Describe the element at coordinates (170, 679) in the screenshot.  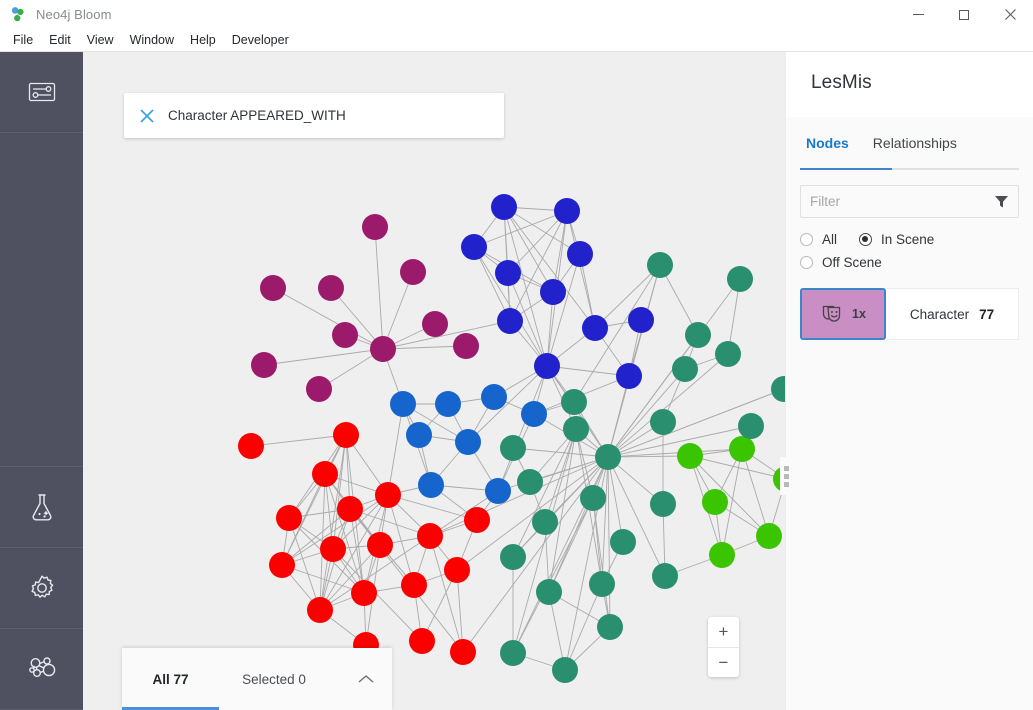
I see `tab-all: All 77` at that location.